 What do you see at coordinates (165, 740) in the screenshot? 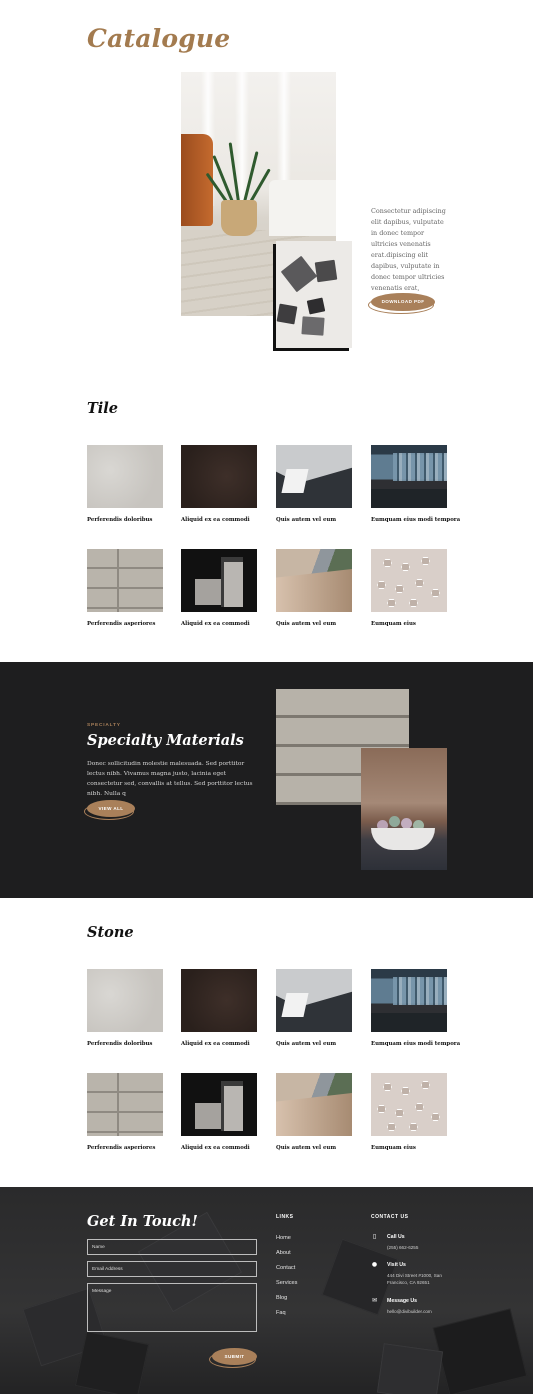
I see `specialty-title: Specialty Materials` at bounding box center [165, 740].